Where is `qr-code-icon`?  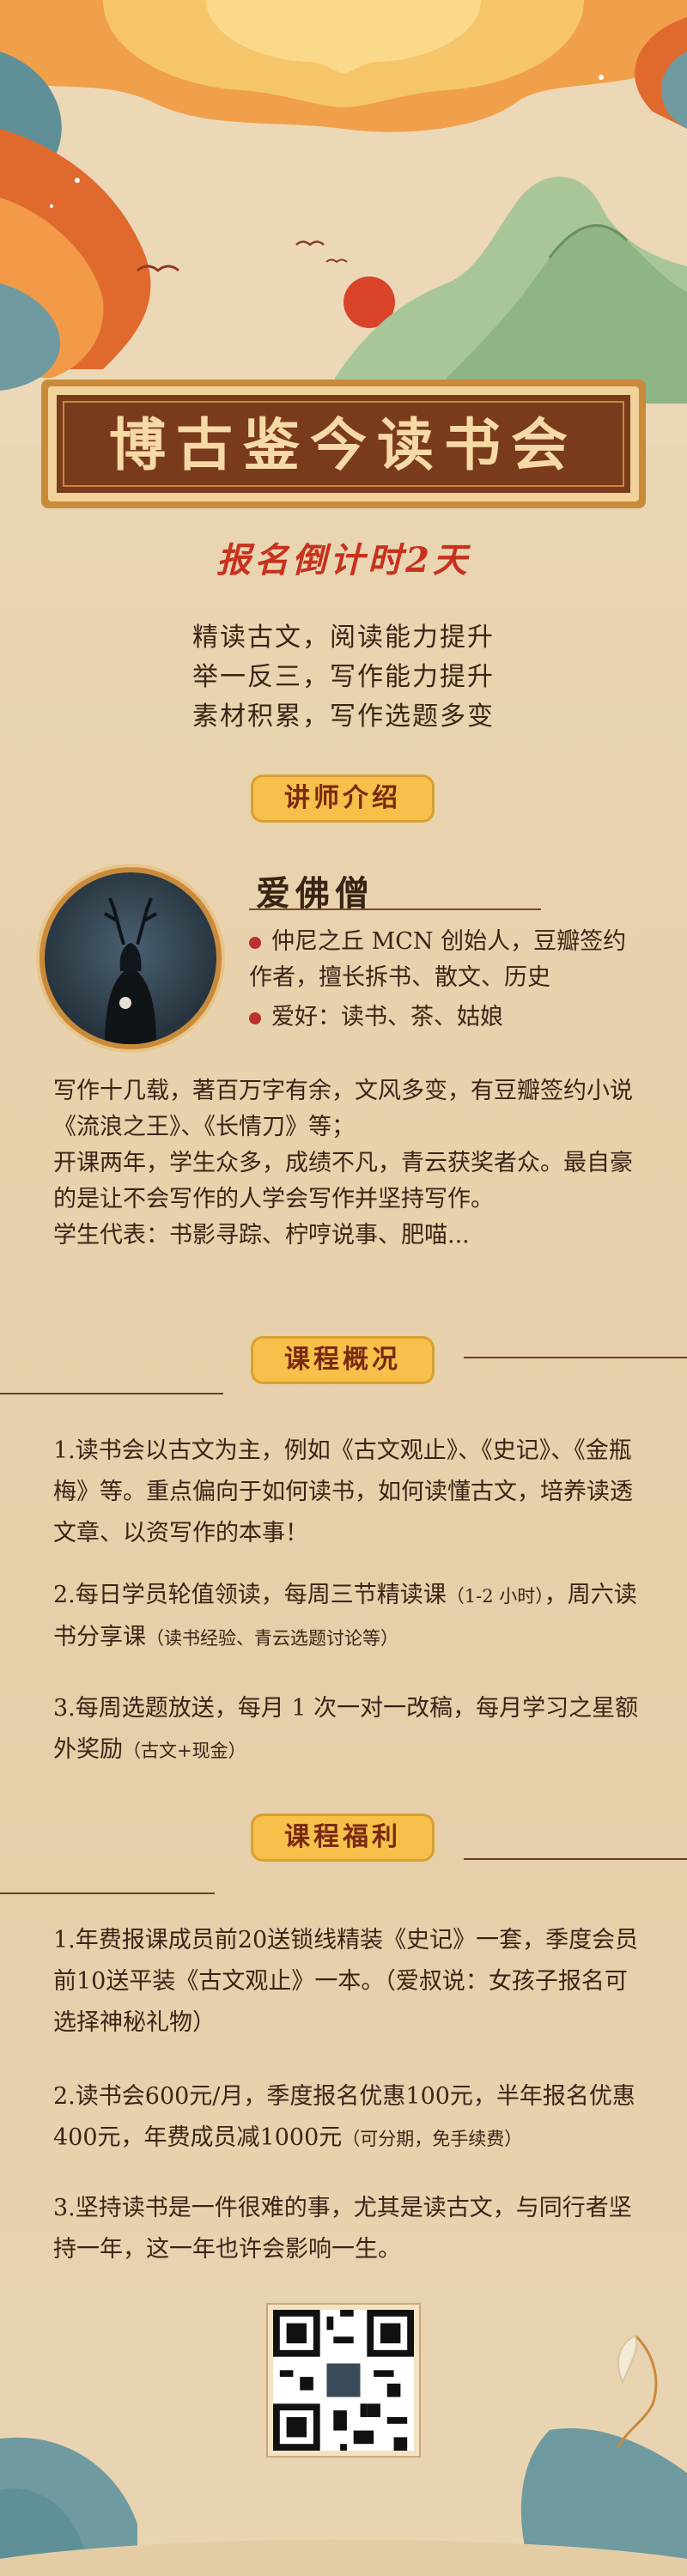 qr-code-icon is located at coordinates (343, 2380).